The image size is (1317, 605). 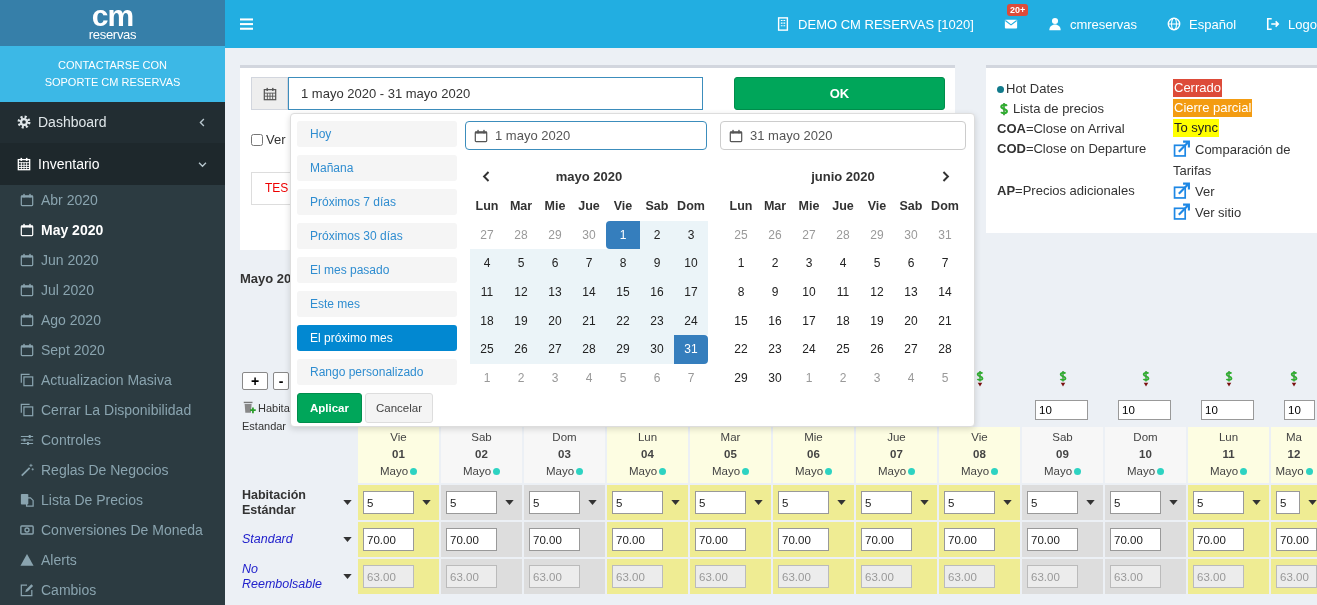 What do you see at coordinates (269, 93) in the screenshot?
I see `calendar-addon` at bounding box center [269, 93].